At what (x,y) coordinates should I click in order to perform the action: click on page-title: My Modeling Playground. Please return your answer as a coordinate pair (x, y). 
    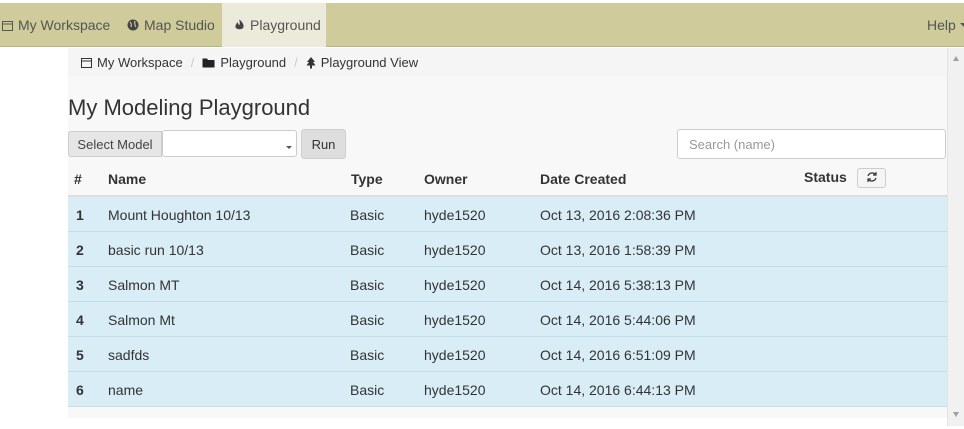
    Looking at the image, I should click on (189, 107).